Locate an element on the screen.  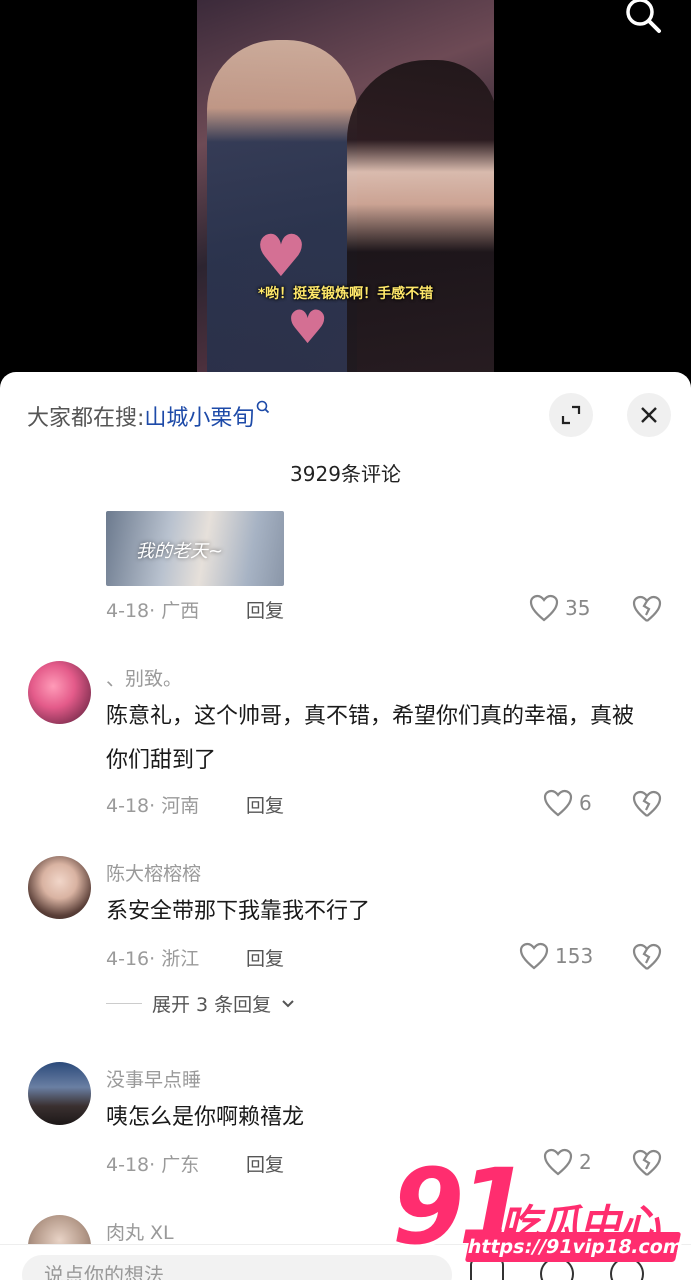
comment-image: 我的老天~ is located at coordinates (195, 548).